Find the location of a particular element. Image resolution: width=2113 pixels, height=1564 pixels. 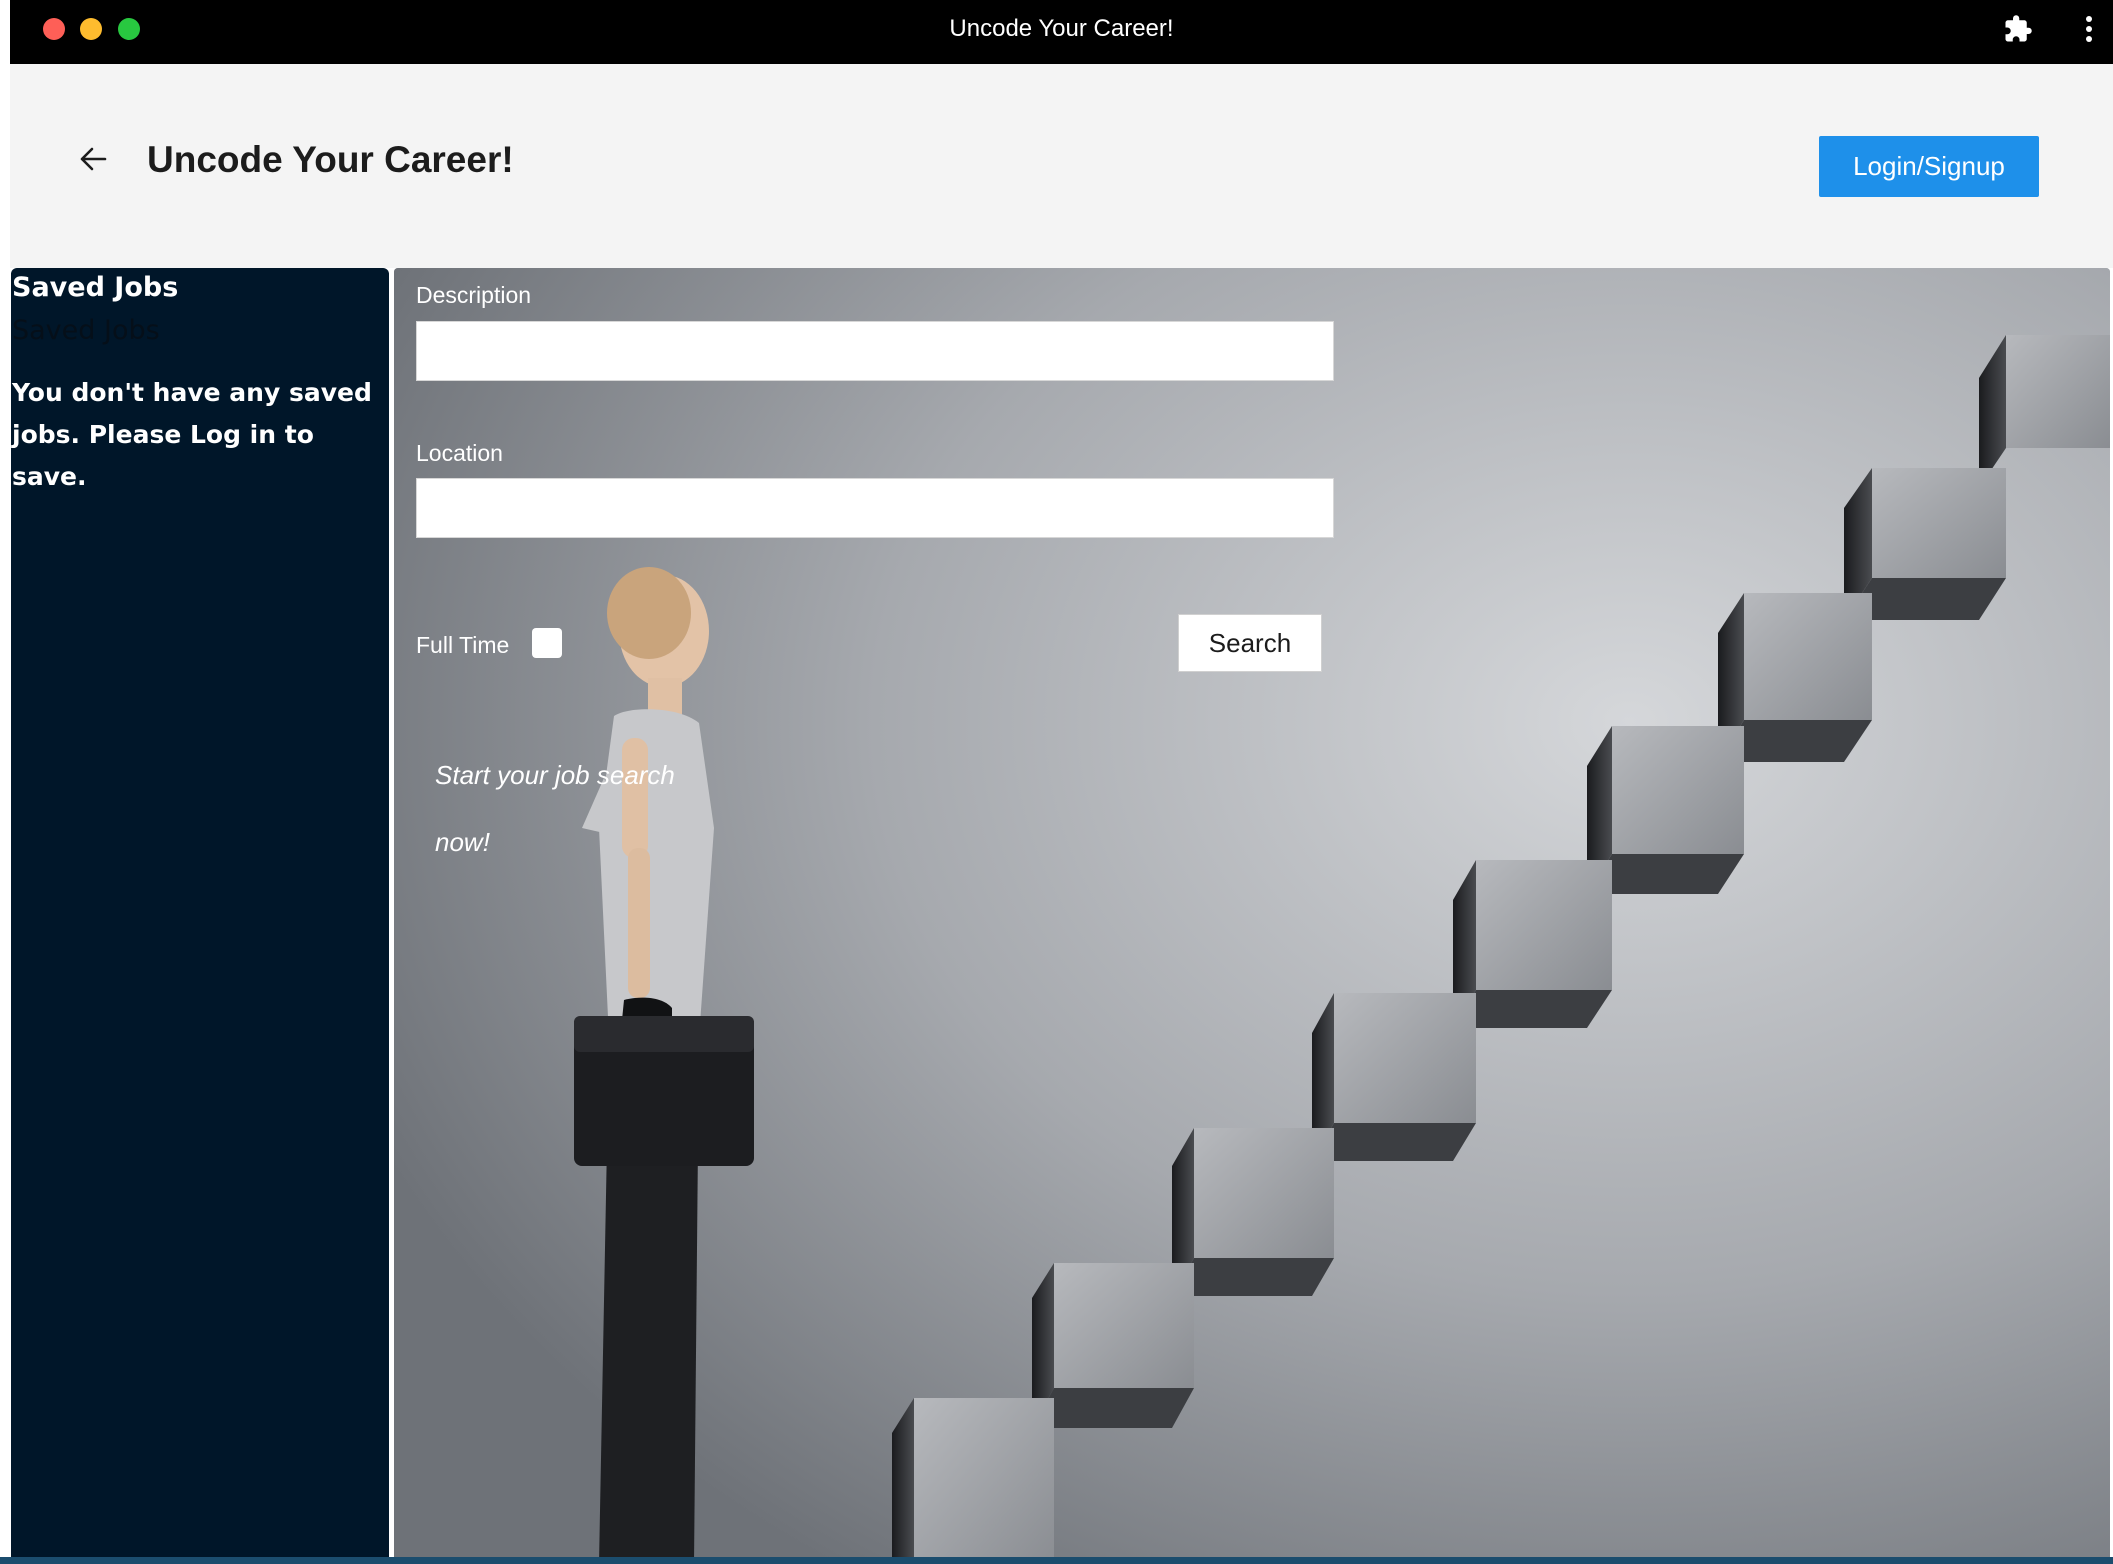

description-label: Description is located at coordinates (474, 295).